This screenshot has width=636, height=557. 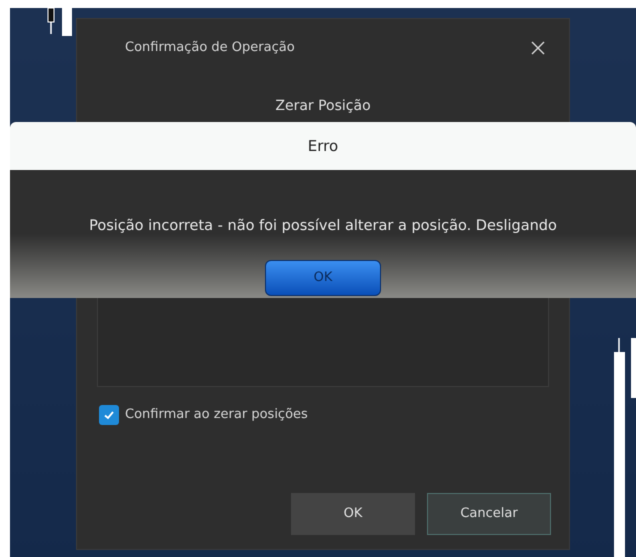 I want to click on cancel-button: Cancelar, so click(x=489, y=514).